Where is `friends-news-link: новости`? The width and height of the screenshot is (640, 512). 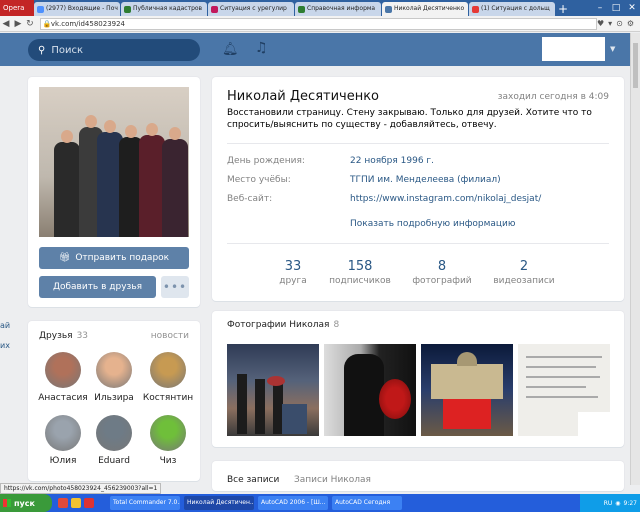
friends-news-link: новости is located at coordinates (170, 336).